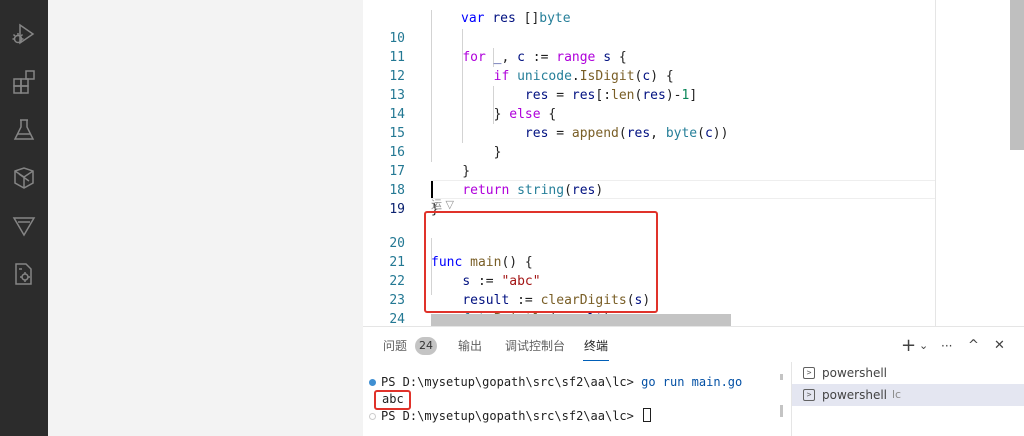 This screenshot has height=436, width=1024. What do you see at coordinates (649, 189) in the screenshot?
I see `code-line: 18 }` at bounding box center [649, 189].